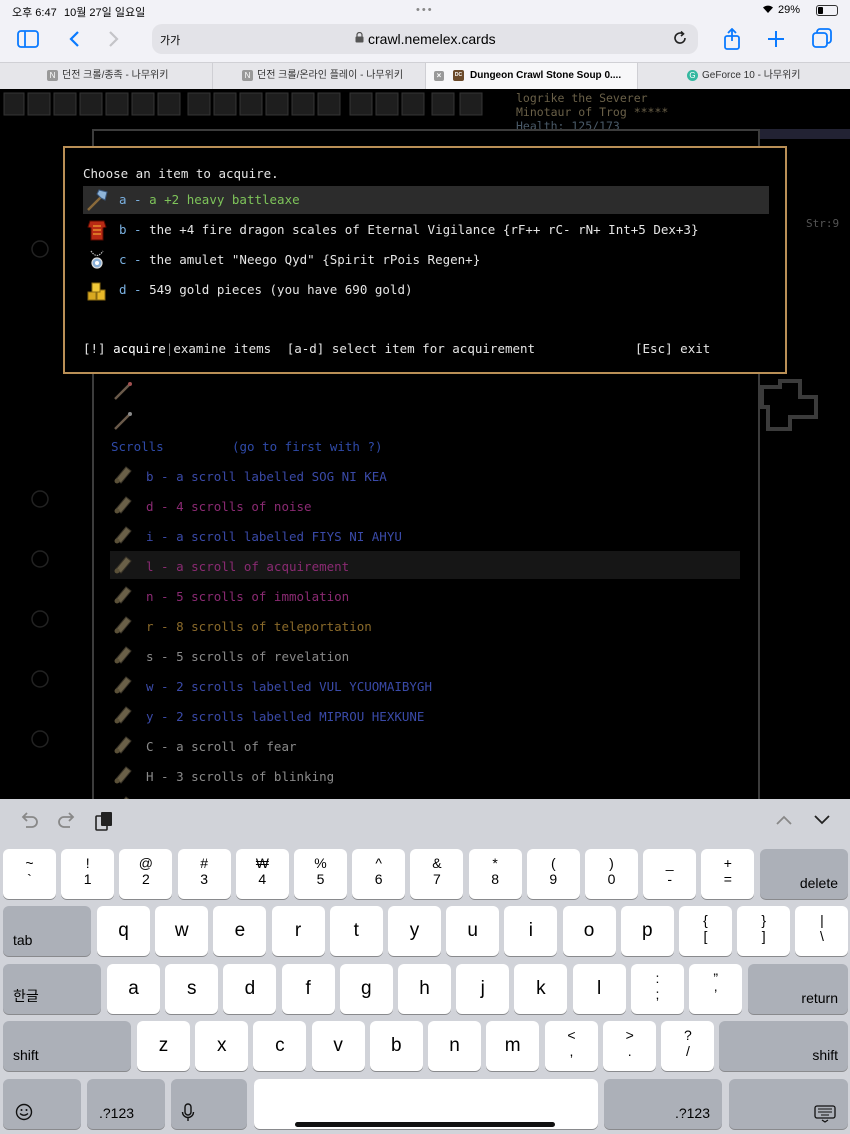 This screenshot has height=1134, width=850. What do you see at coordinates (229, 506) in the screenshot?
I see `inventory-item: d - 4 scrolls of noise` at bounding box center [229, 506].